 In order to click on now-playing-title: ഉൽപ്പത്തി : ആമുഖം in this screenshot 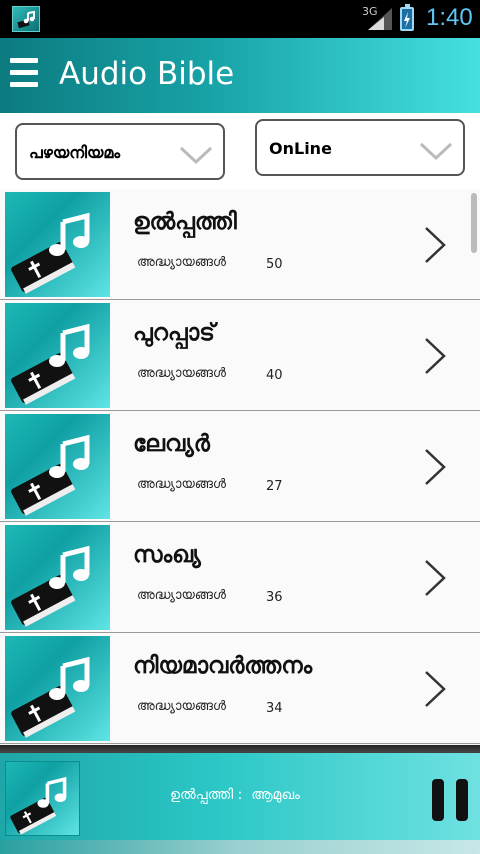, I will do `click(235, 795)`.